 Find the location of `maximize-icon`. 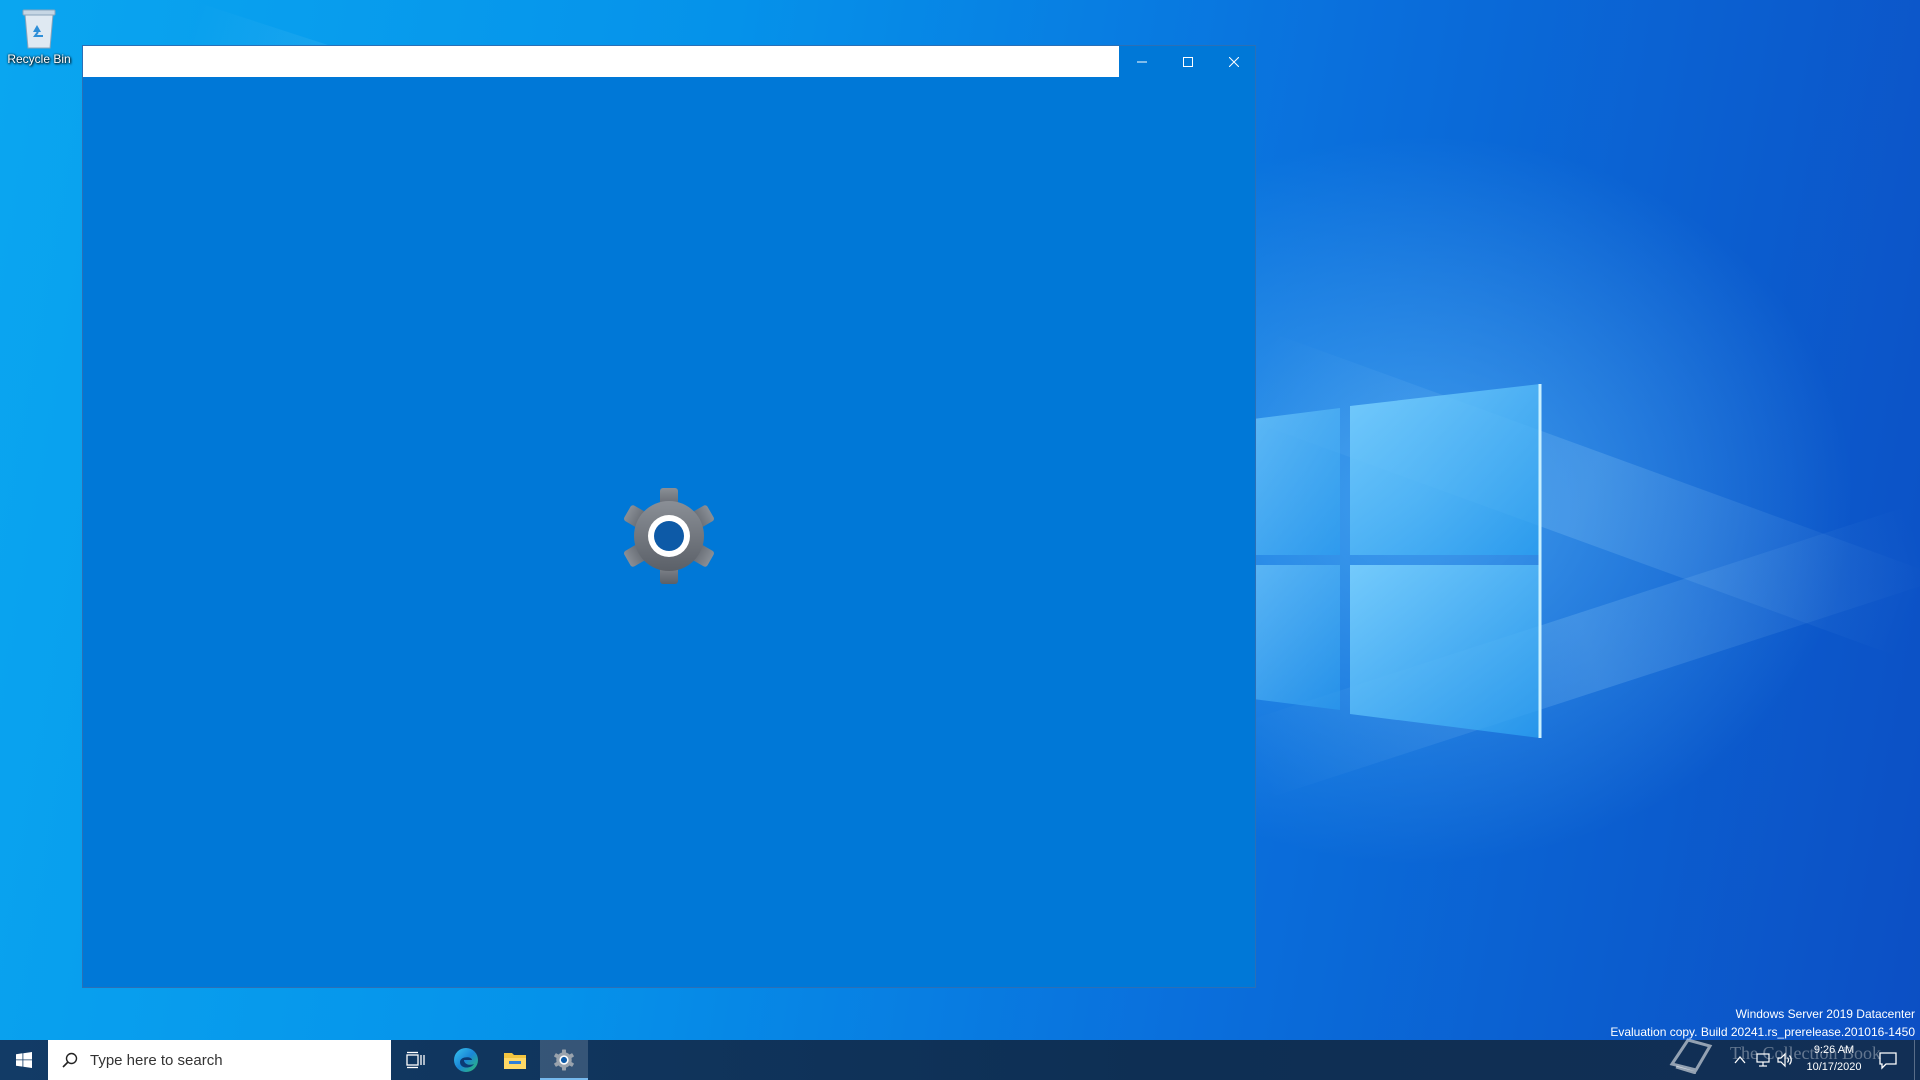

maximize-icon is located at coordinates (1188, 61).